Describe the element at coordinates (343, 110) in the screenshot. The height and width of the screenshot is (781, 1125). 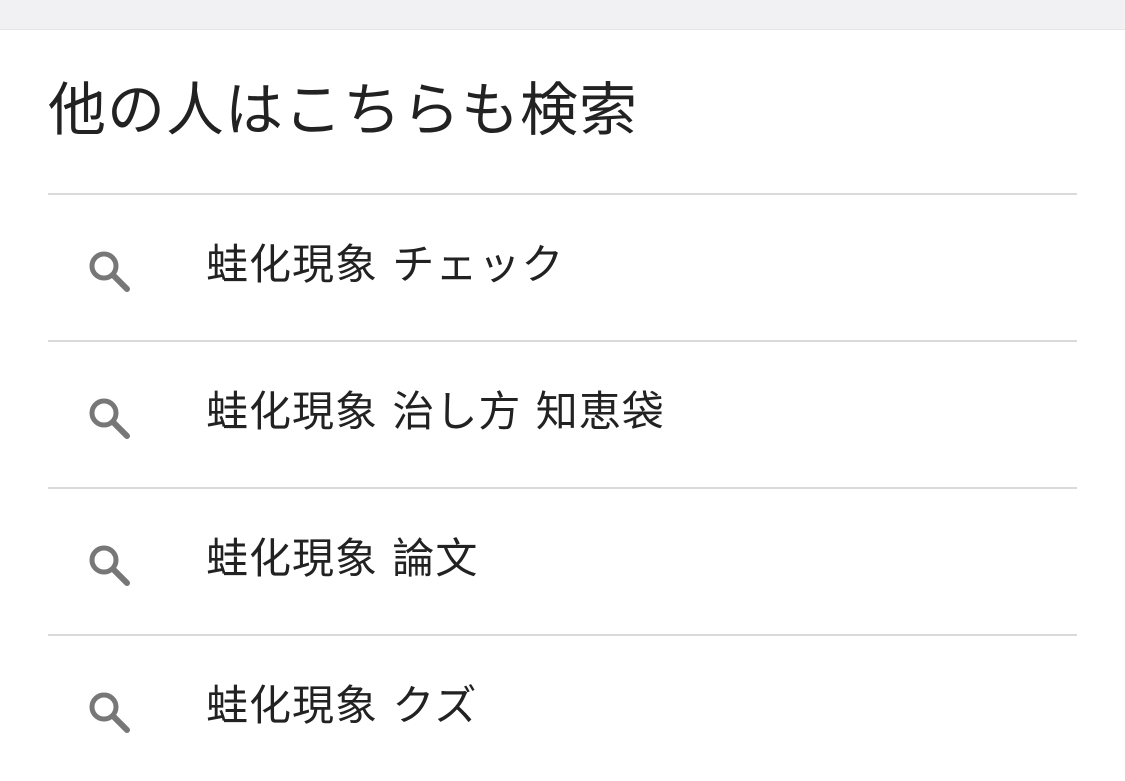
I see `section-title: 他の人はこちらも検索` at that location.